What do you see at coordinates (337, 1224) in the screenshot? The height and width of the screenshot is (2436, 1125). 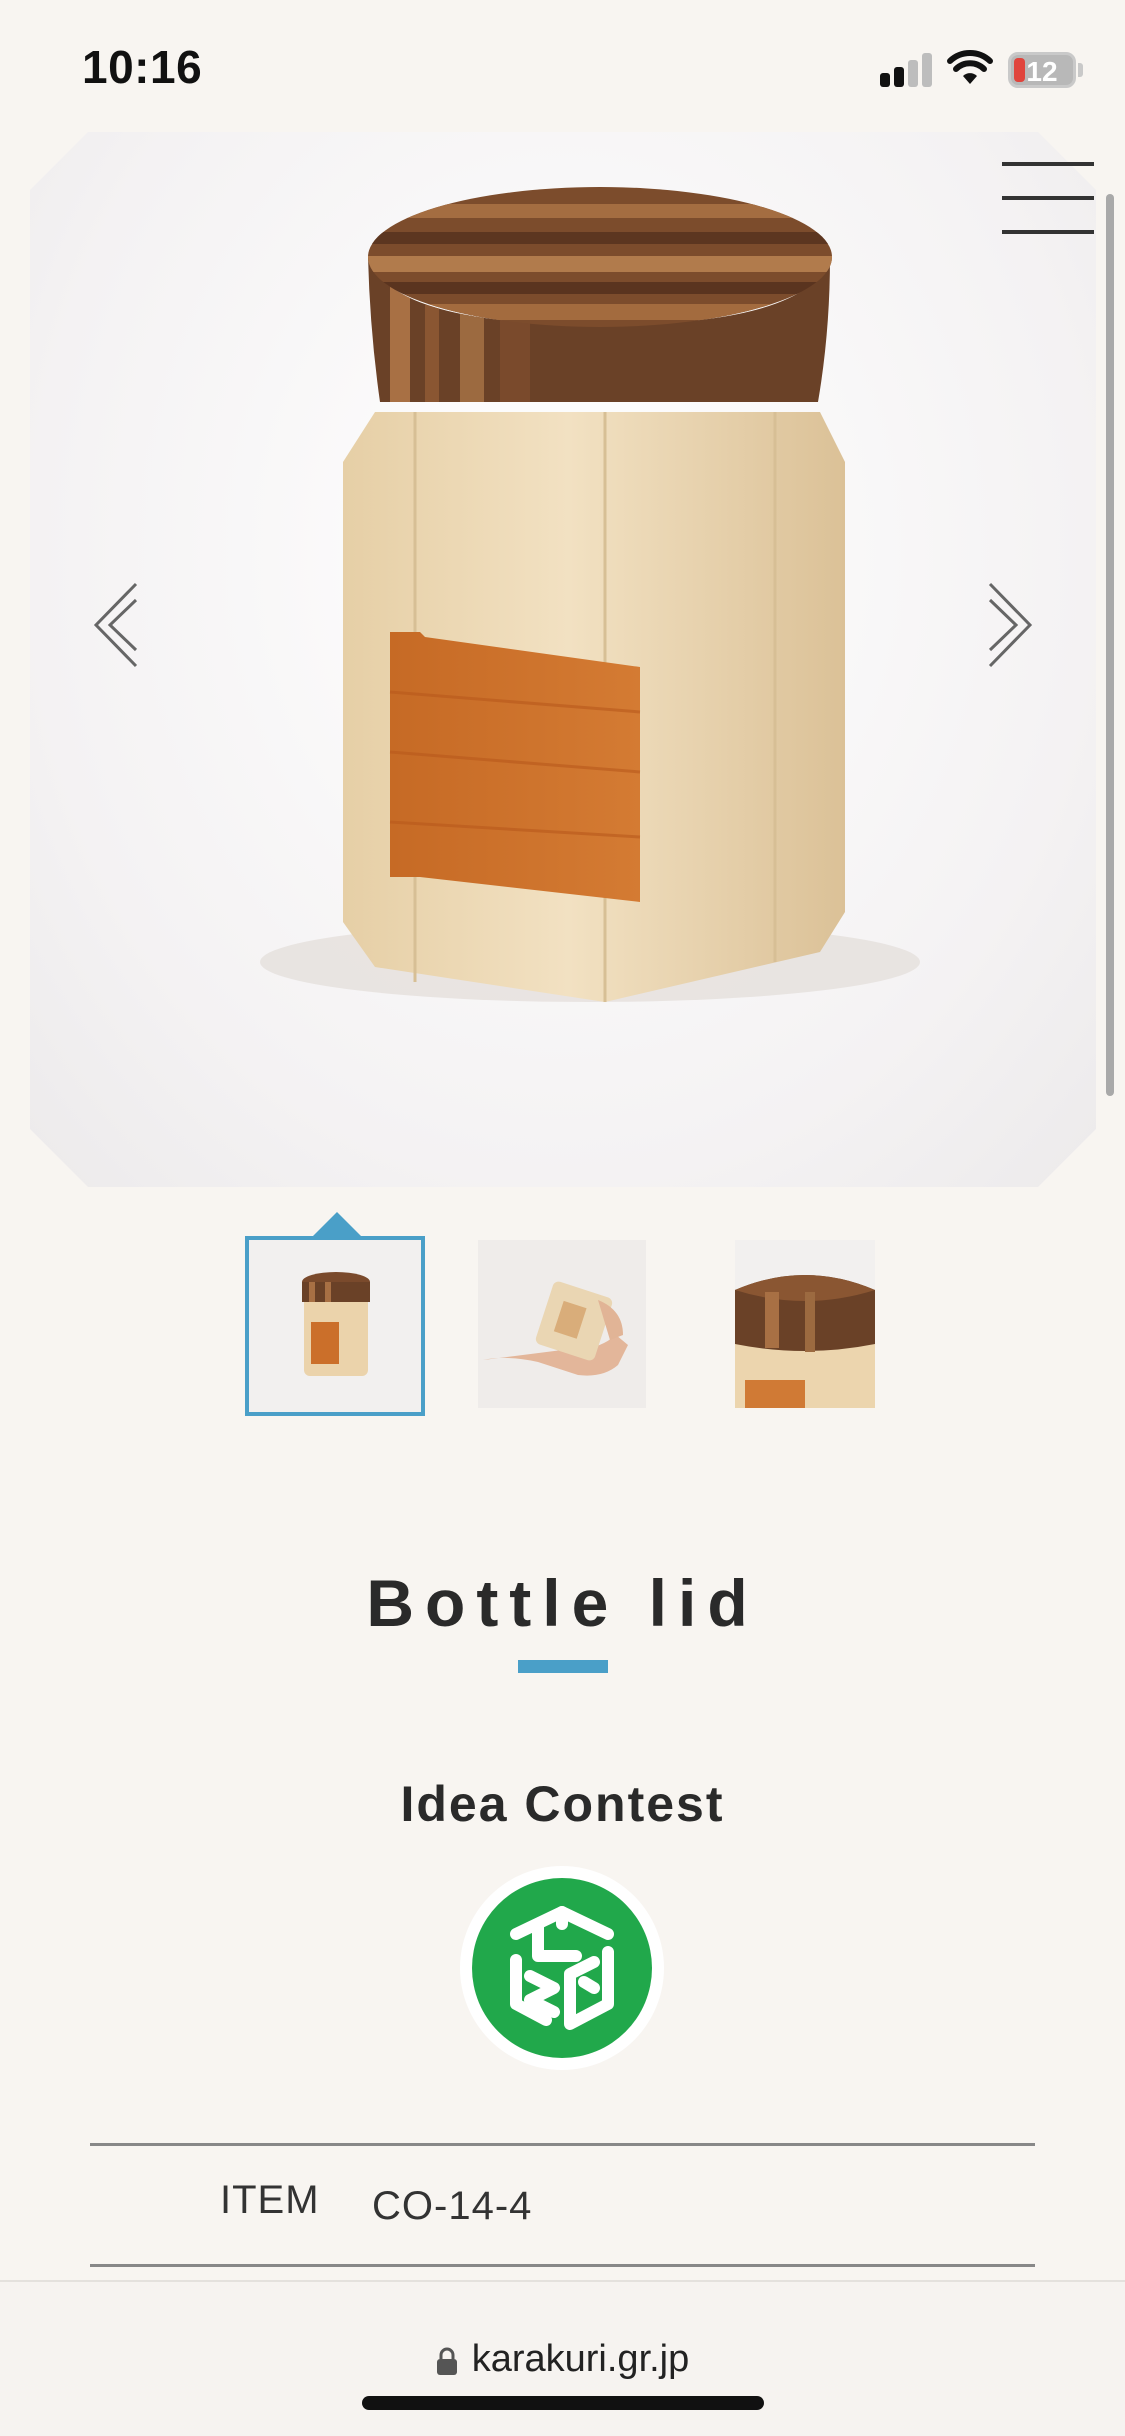 I see `thumbnail-indicator` at bounding box center [337, 1224].